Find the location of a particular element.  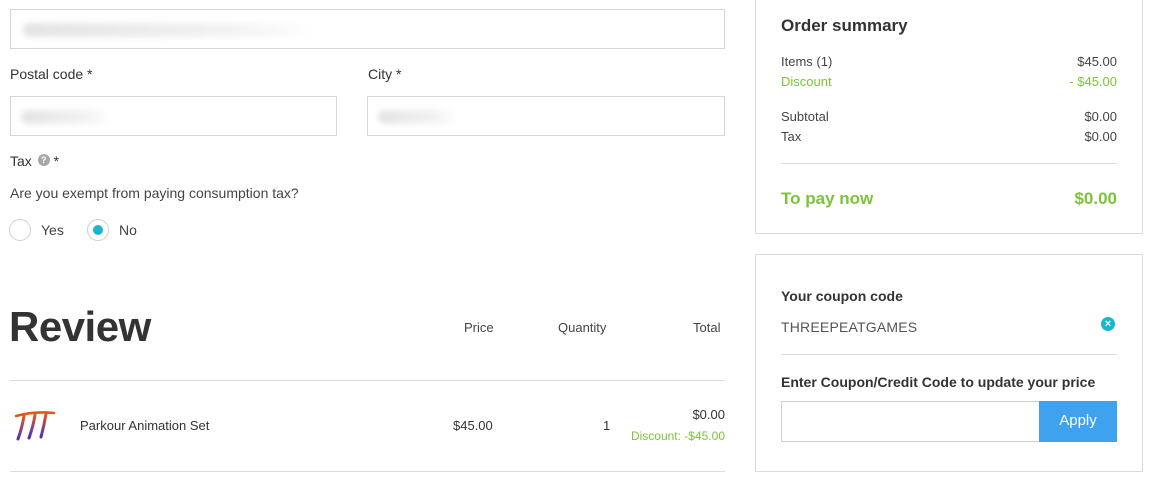

to-pay-now-label: To pay now is located at coordinates (827, 198).